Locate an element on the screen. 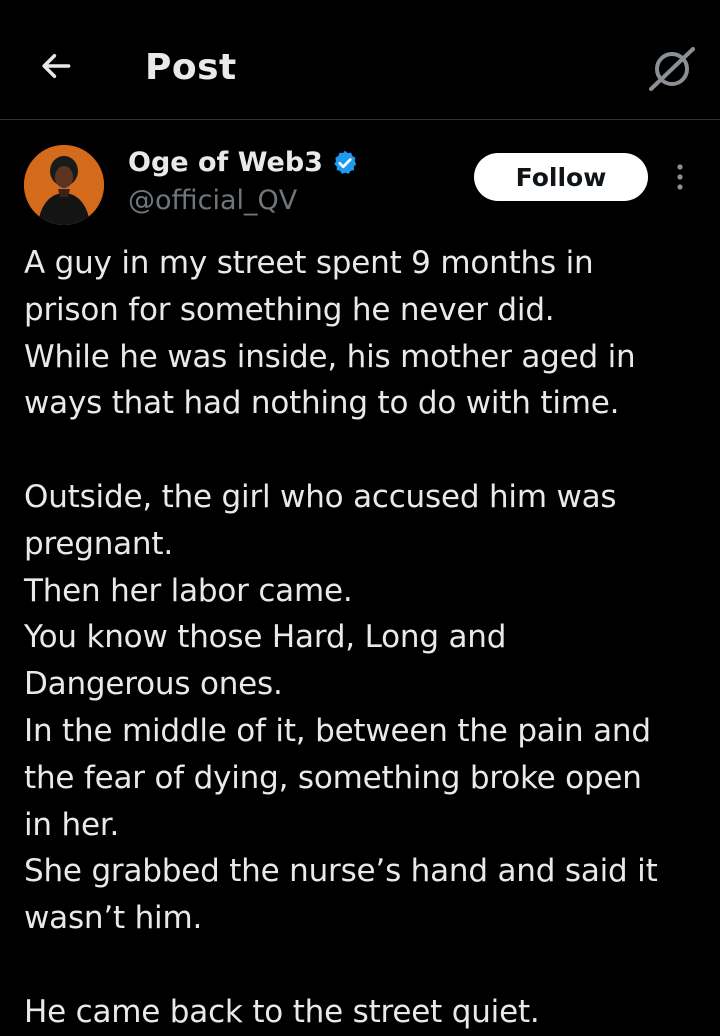  post-text-line: prison for something he never did. is located at coordinates (289, 309).